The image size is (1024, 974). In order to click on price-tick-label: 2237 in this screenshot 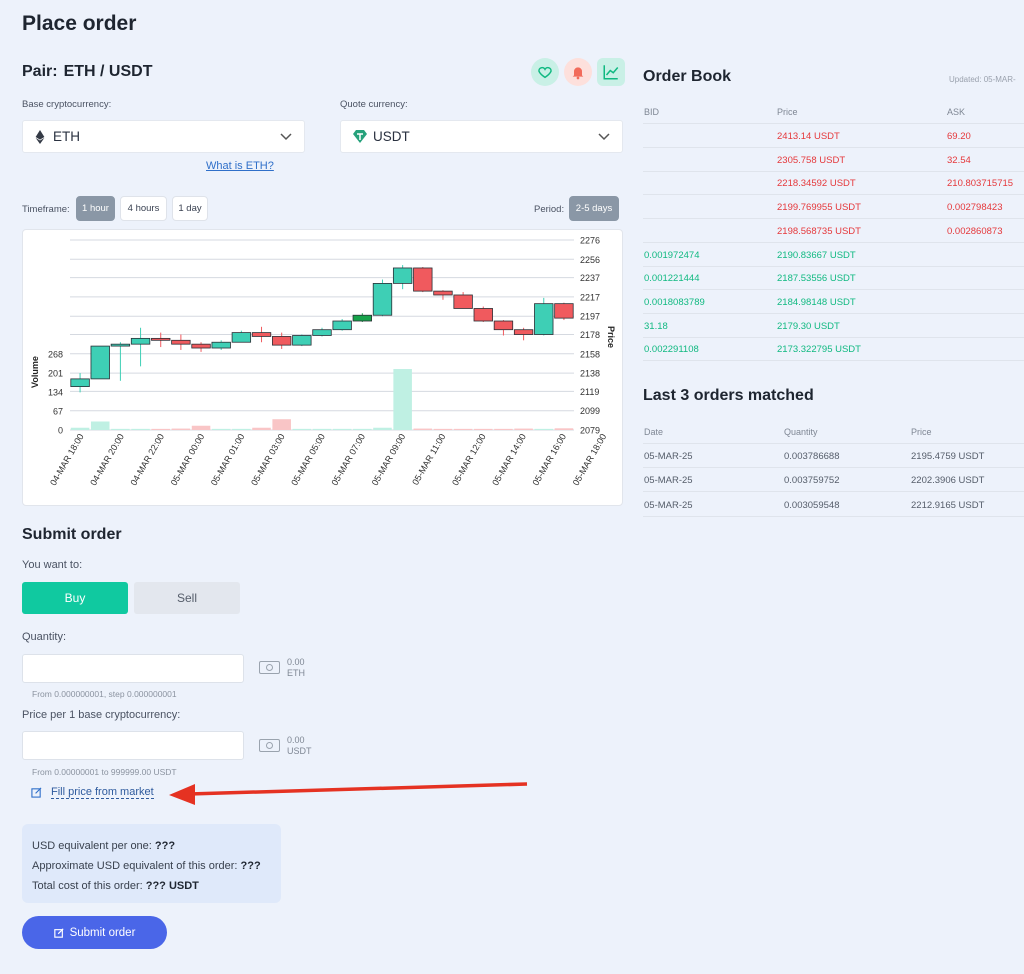, I will do `click(590, 278)`.